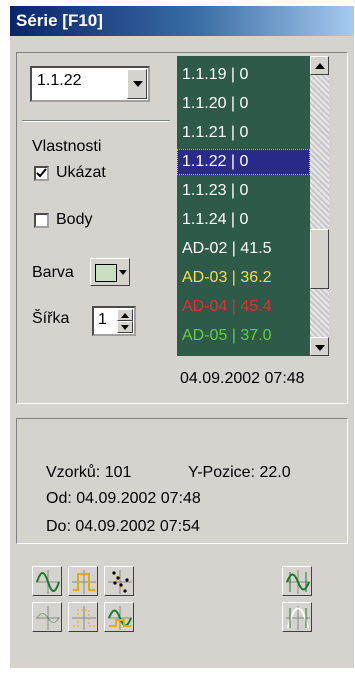 The width and height of the screenshot is (355, 675). I want to click on align-top-button, so click(297, 581).